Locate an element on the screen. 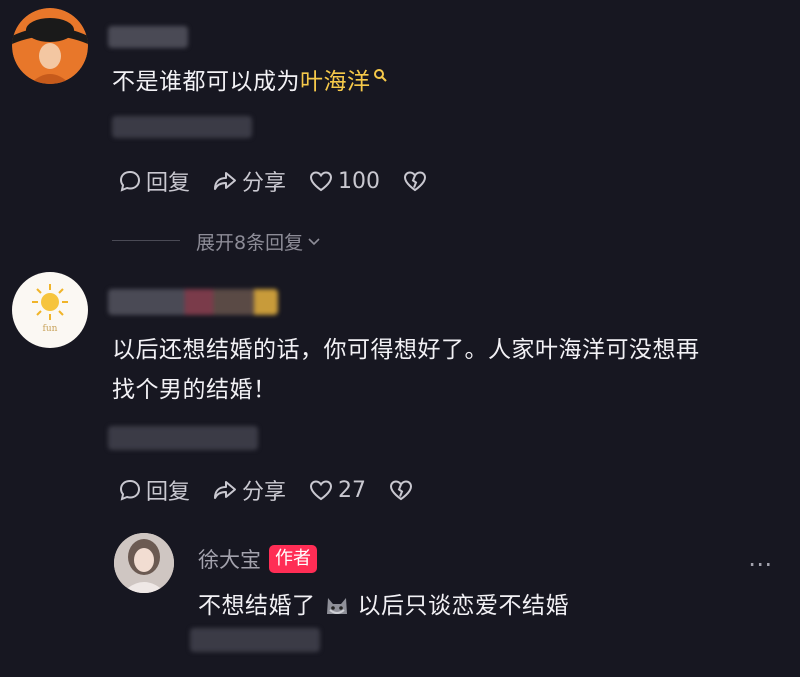 This screenshot has width=800, height=677. user-avatar is located at coordinates (50, 46).